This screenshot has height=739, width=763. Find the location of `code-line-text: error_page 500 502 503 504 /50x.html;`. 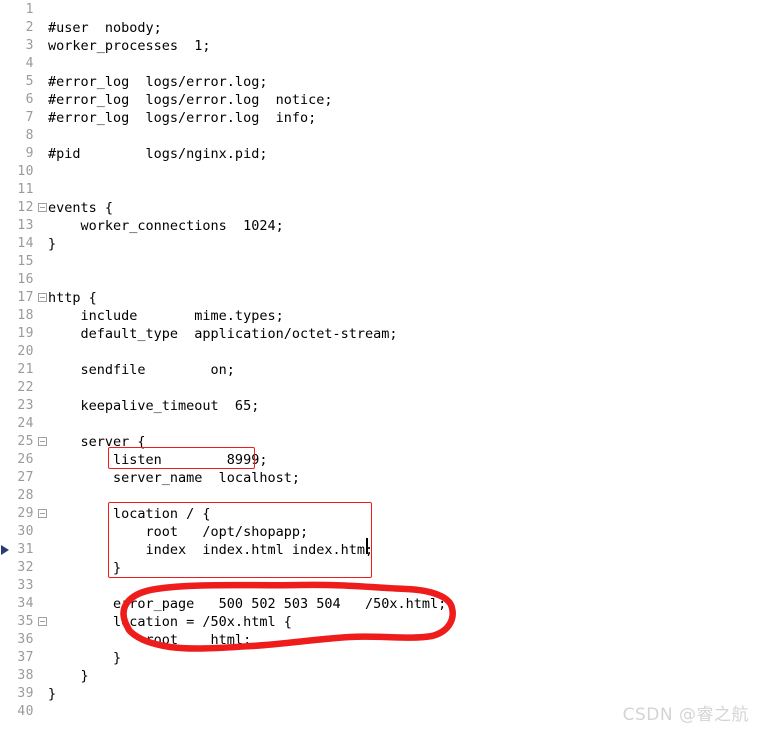

code-line-text: error_page 500 502 503 504 /50x.html; is located at coordinates (247, 604).